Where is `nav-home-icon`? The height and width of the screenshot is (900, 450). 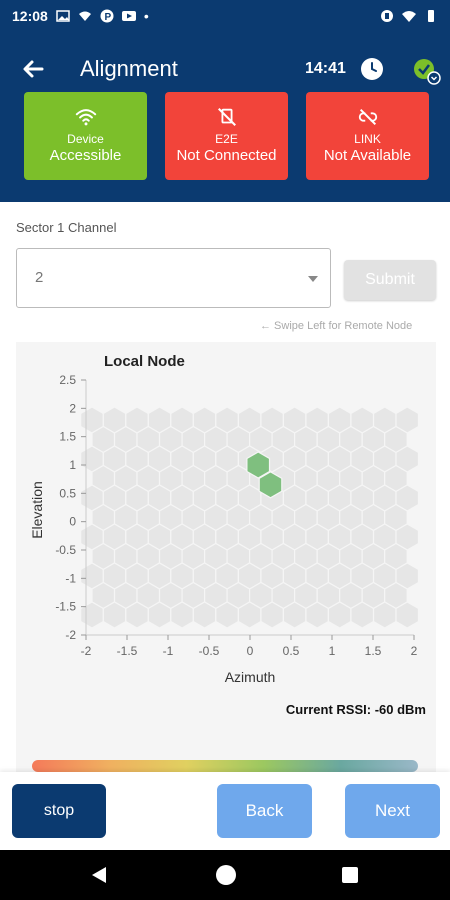
nav-home-icon is located at coordinates (226, 875).